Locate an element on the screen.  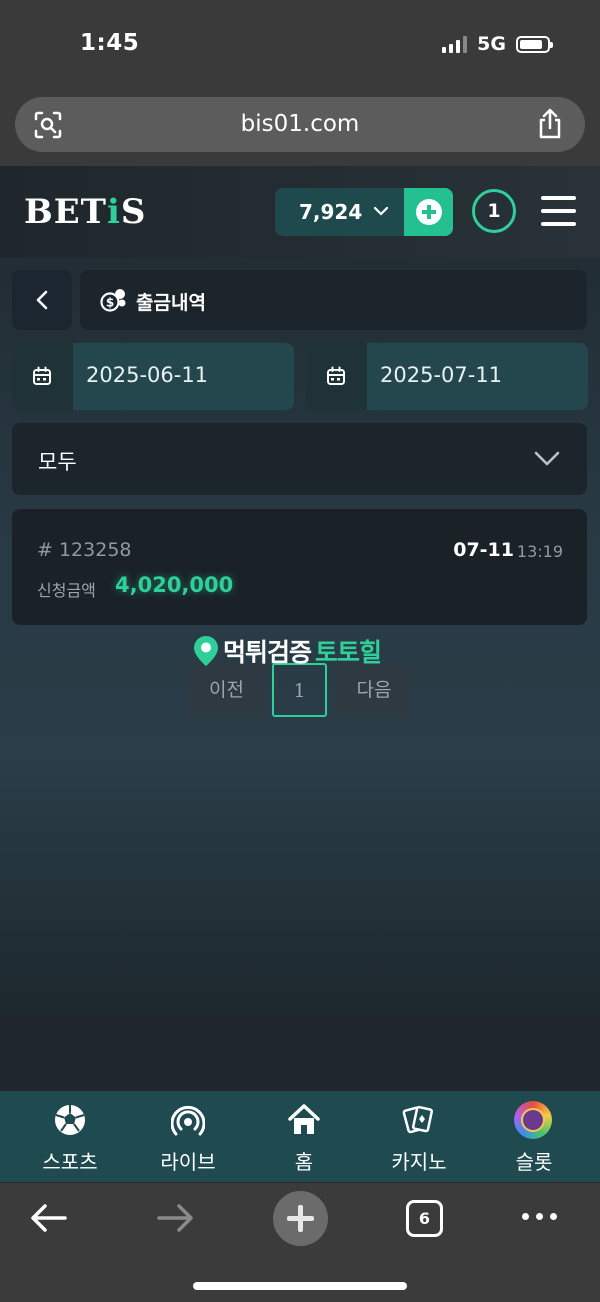
notification-badge: 1 is located at coordinates (494, 211).